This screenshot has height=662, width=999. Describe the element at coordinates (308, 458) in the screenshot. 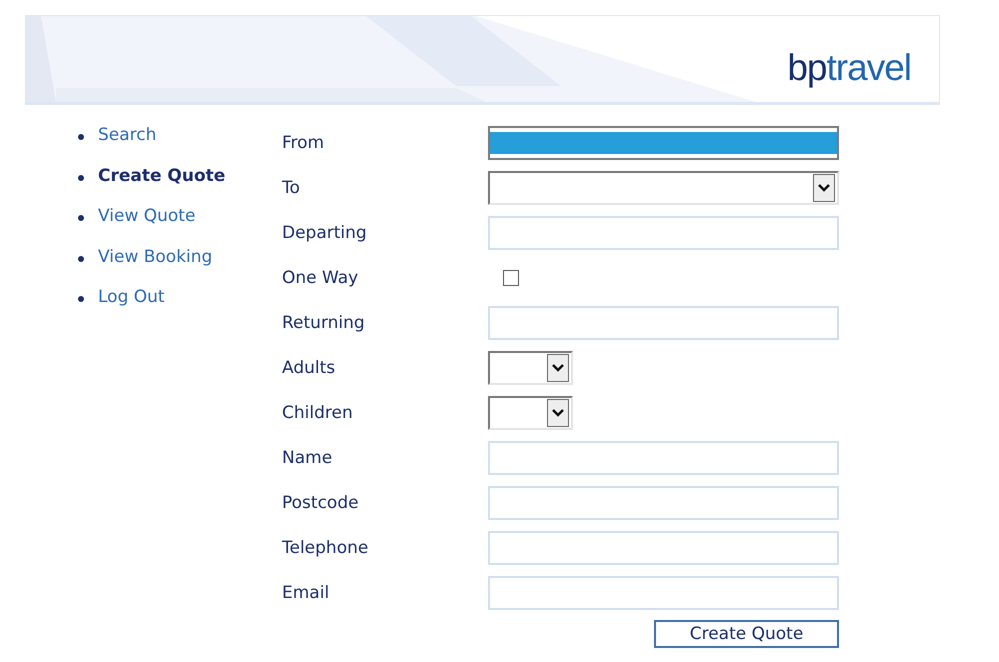

I see `field-label: Name` at that location.